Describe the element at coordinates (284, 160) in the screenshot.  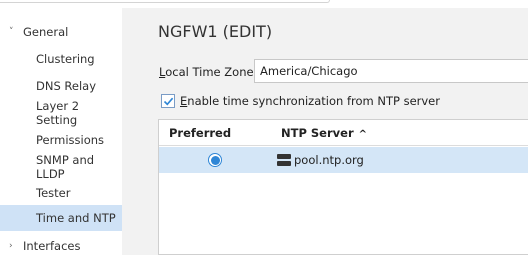
I see `server-icon` at that location.